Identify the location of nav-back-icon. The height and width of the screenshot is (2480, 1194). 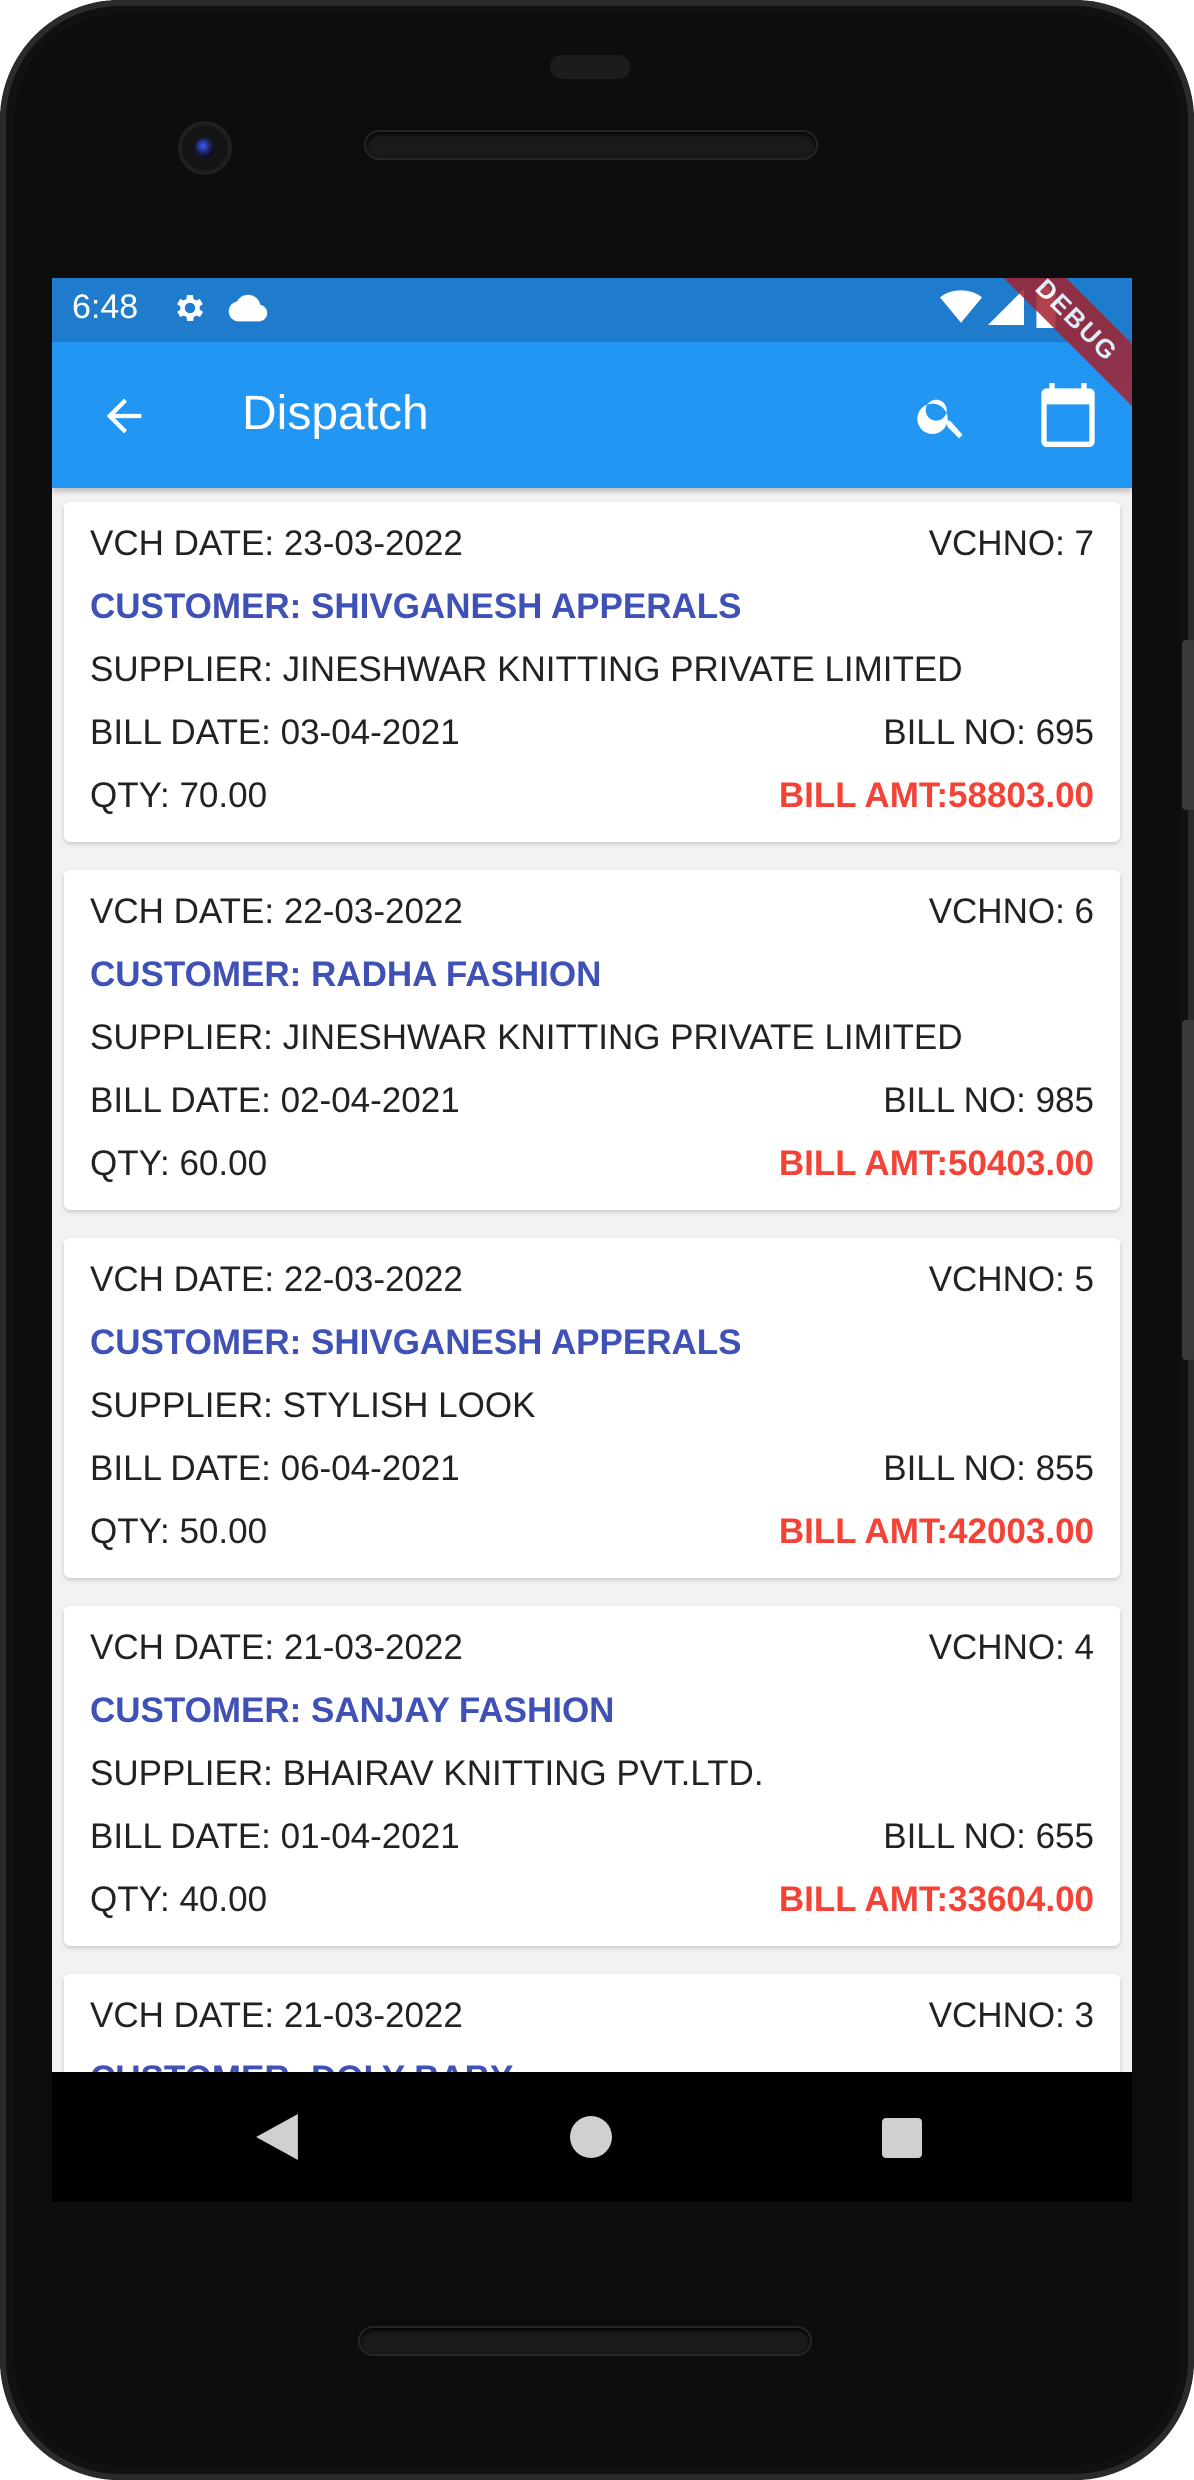
(277, 2137).